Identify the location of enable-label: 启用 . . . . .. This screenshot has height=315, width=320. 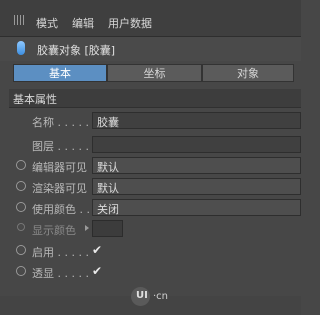
(60, 252).